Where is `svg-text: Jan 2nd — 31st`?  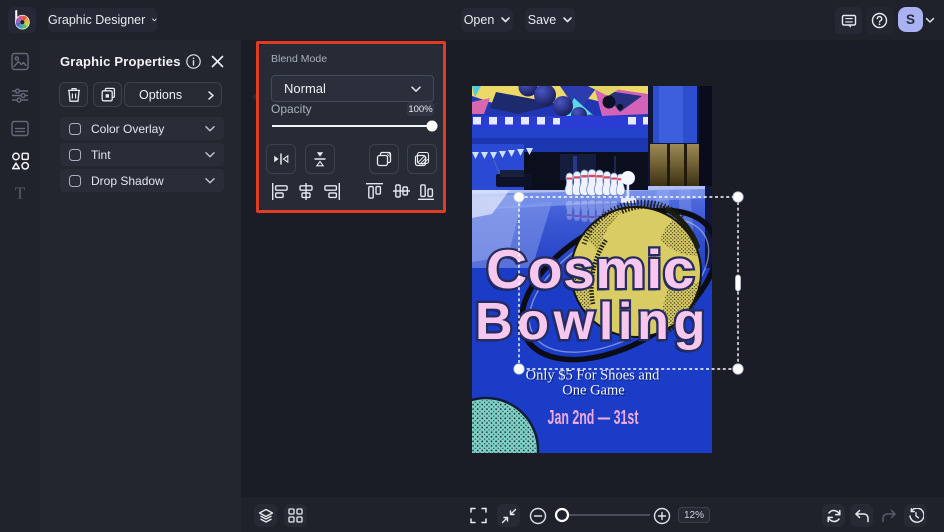 svg-text: Jan 2nd — 31st is located at coordinates (593, 417).